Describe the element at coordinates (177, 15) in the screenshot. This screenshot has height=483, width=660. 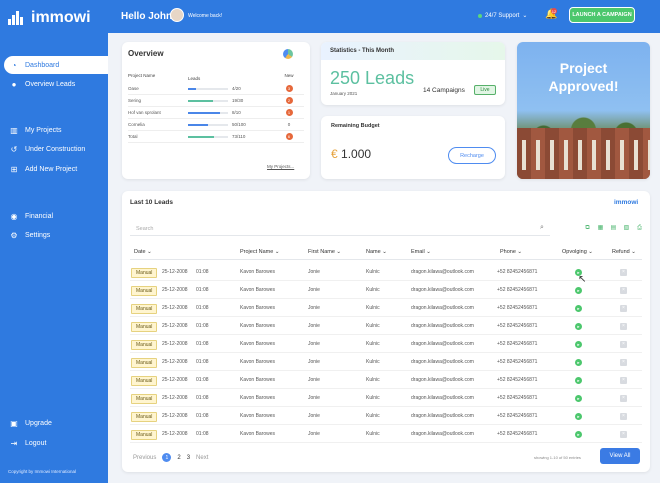
I see `avatar` at that location.